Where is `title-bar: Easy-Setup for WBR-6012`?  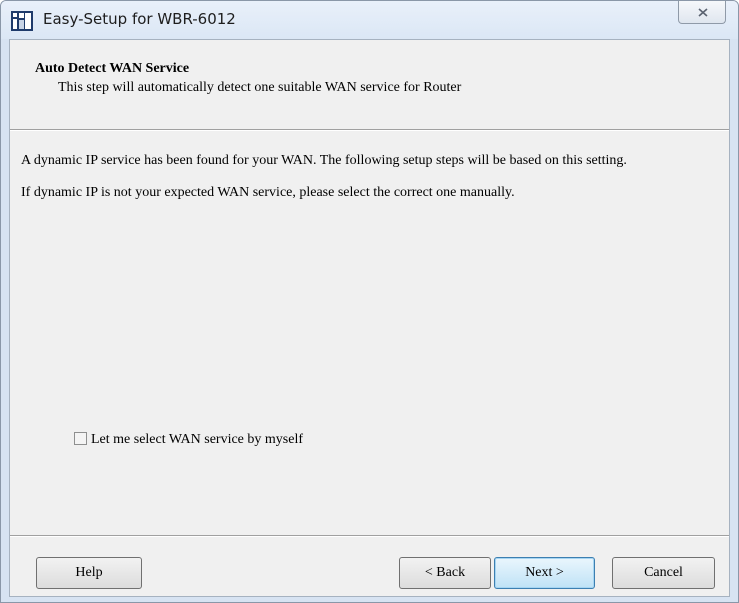 title-bar: Easy-Setup for WBR-6012 is located at coordinates (369, 20).